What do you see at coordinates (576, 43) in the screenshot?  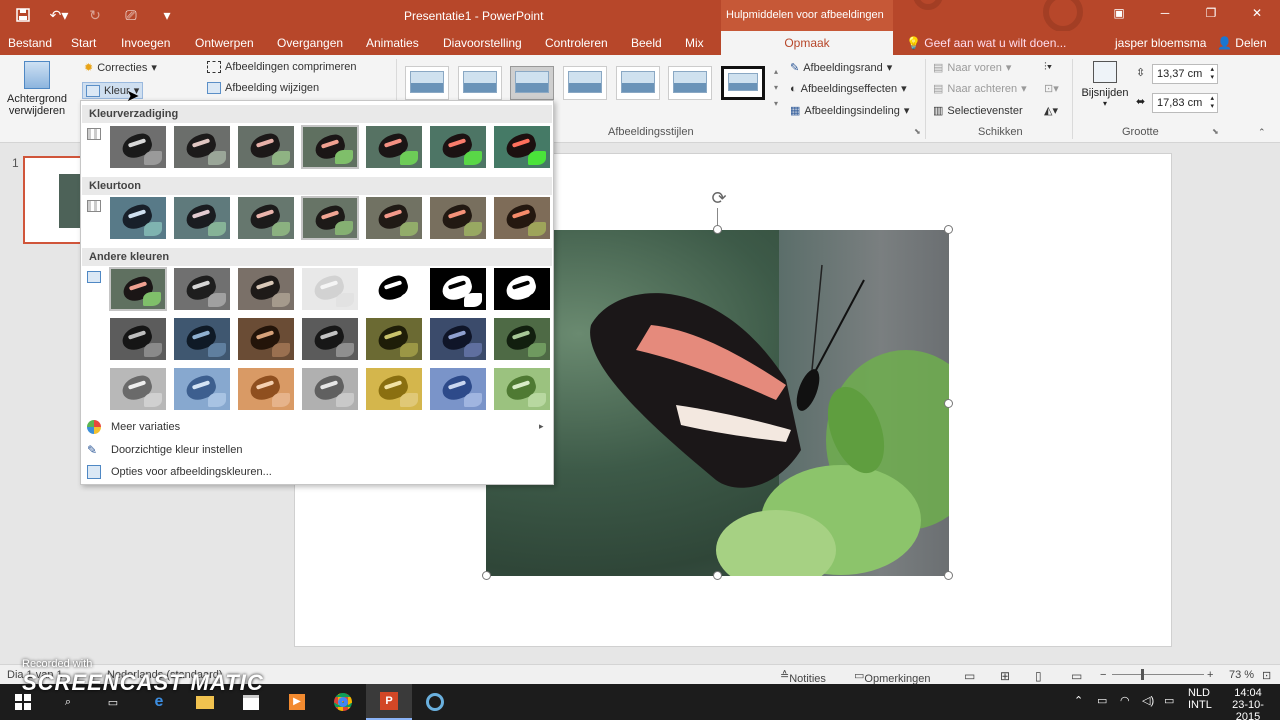 I see `tab-controleren: Controleren` at bounding box center [576, 43].